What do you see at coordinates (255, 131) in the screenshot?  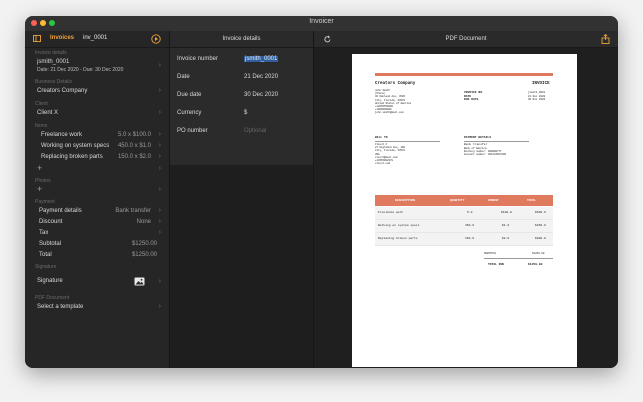 I see `po-number-input: Optional` at bounding box center [255, 131].